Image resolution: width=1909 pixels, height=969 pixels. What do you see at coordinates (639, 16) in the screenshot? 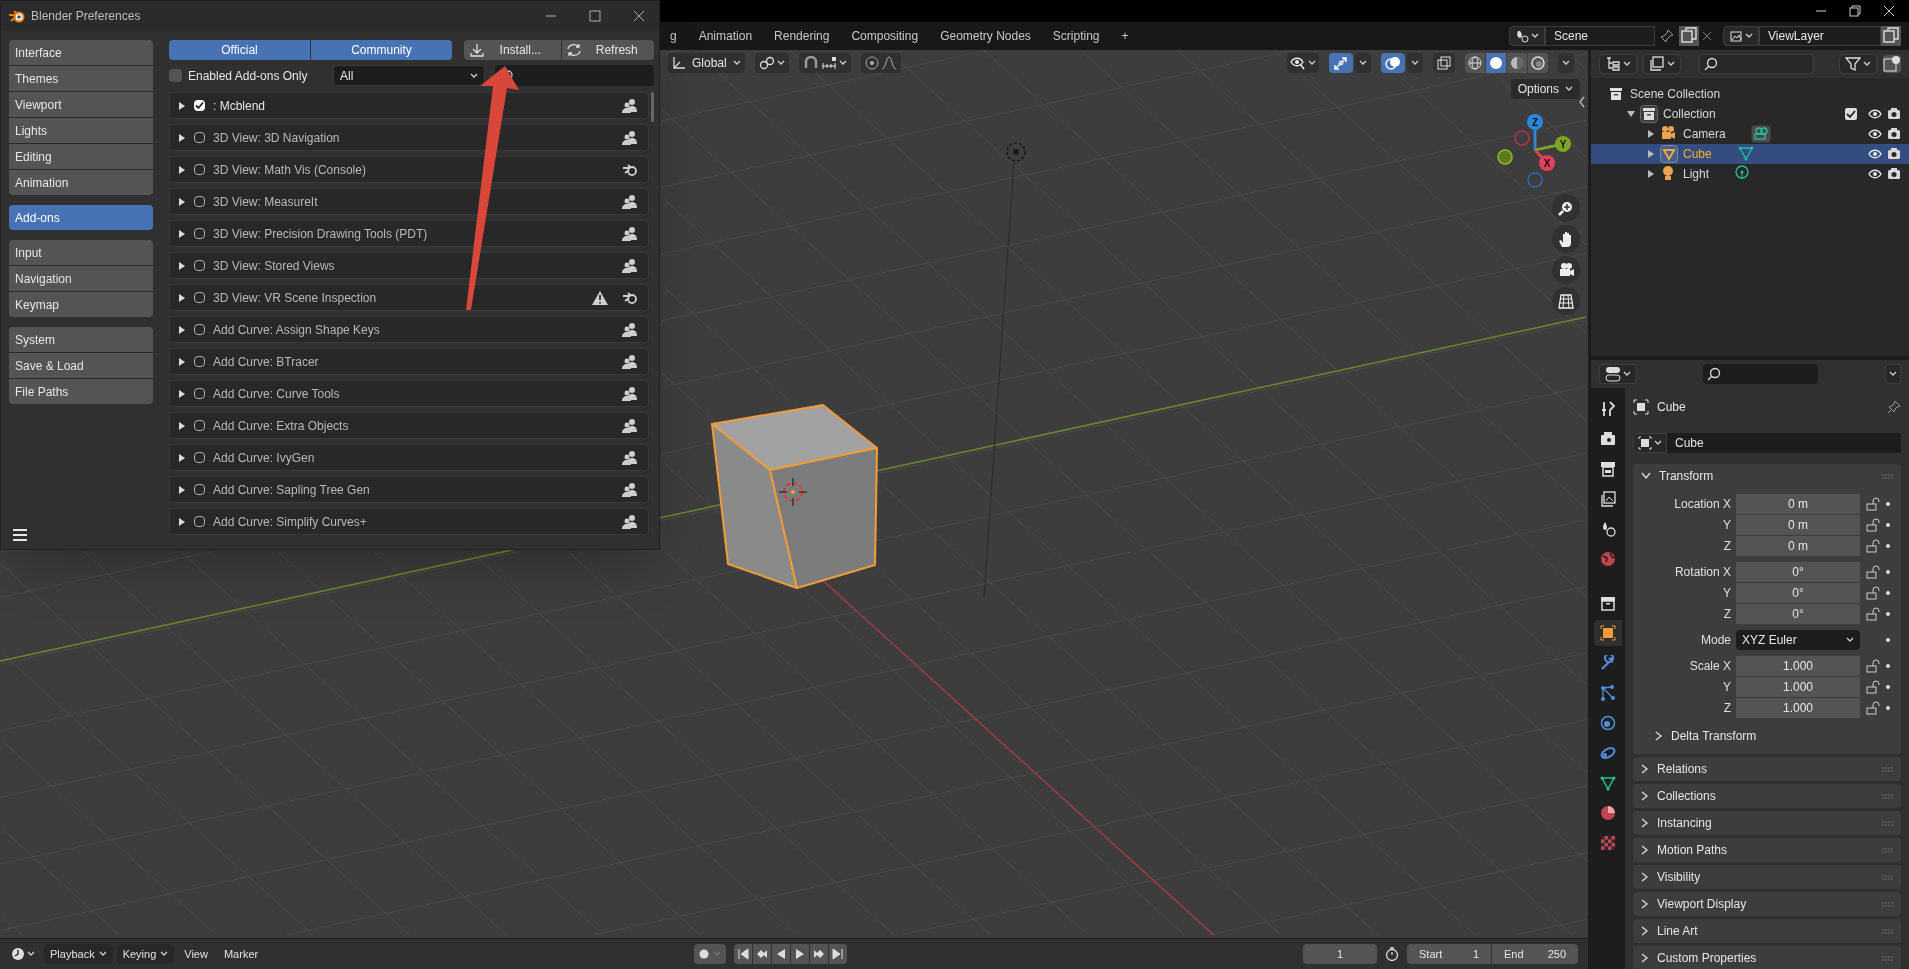
I see `close-icon` at bounding box center [639, 16].